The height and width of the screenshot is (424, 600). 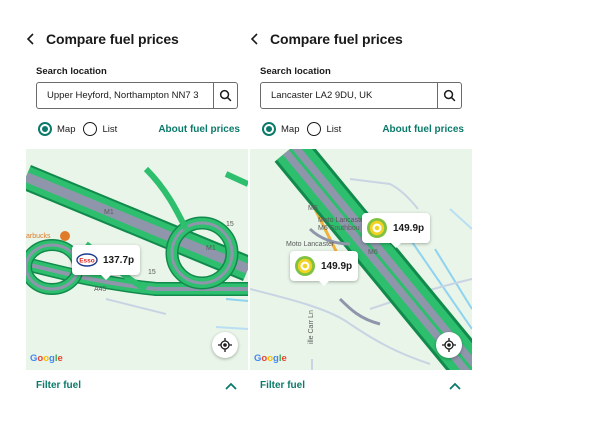 I want to click on svg-text: Esso, so click(x=87, y=260).